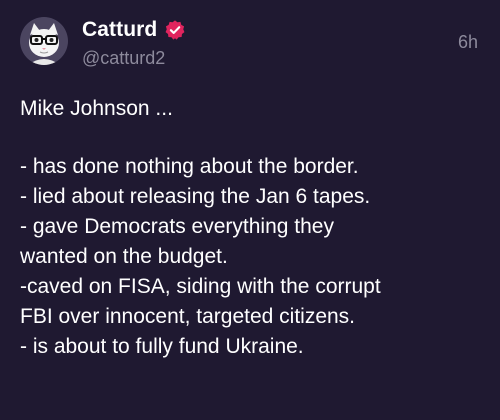 This screenshot has height=420, width=500. Describe the element at coordinates (124, 256) in the screenshot. I see `tweet-line: wanted on the budget.` at that location.